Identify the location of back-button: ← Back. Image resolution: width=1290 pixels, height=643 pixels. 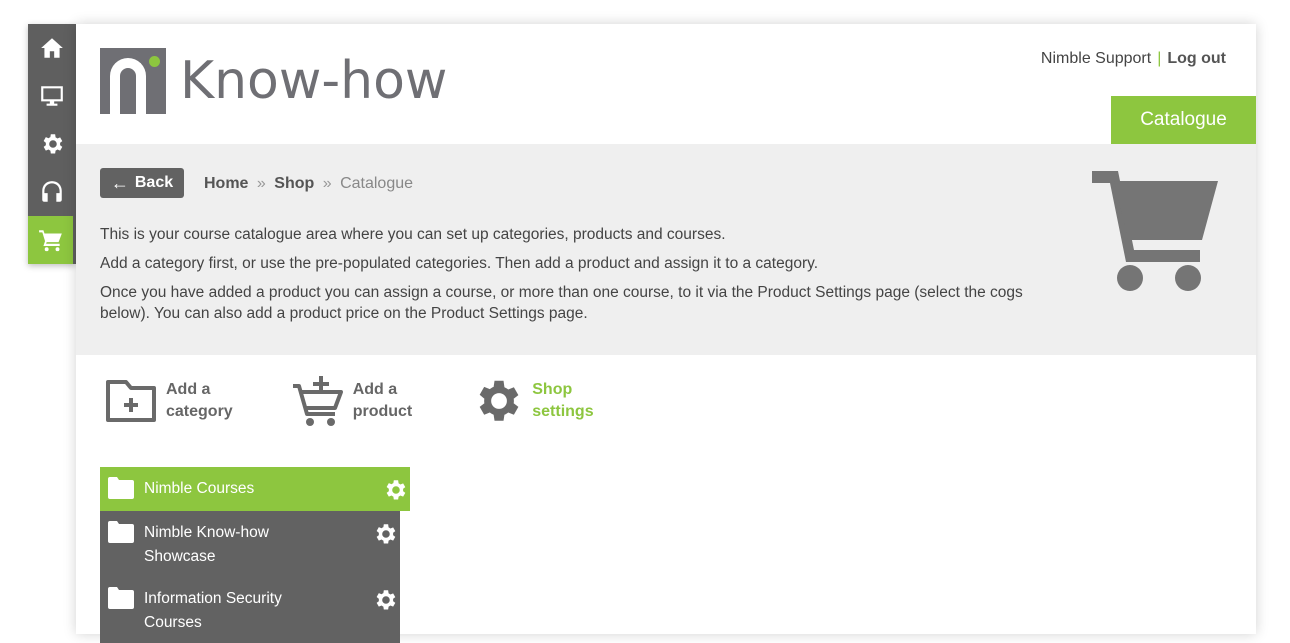
(142, 183).